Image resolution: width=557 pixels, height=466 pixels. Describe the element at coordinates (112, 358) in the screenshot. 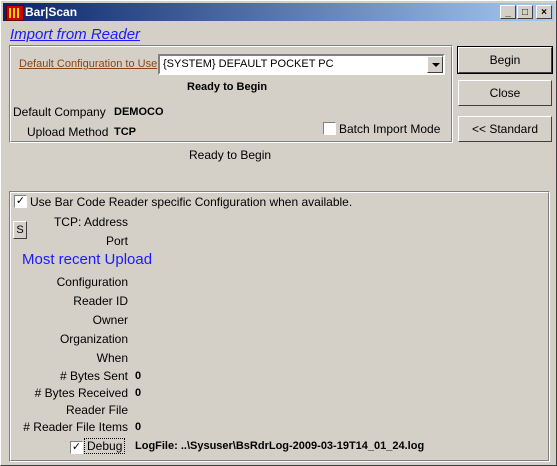

I see `when-label: When` at that location.